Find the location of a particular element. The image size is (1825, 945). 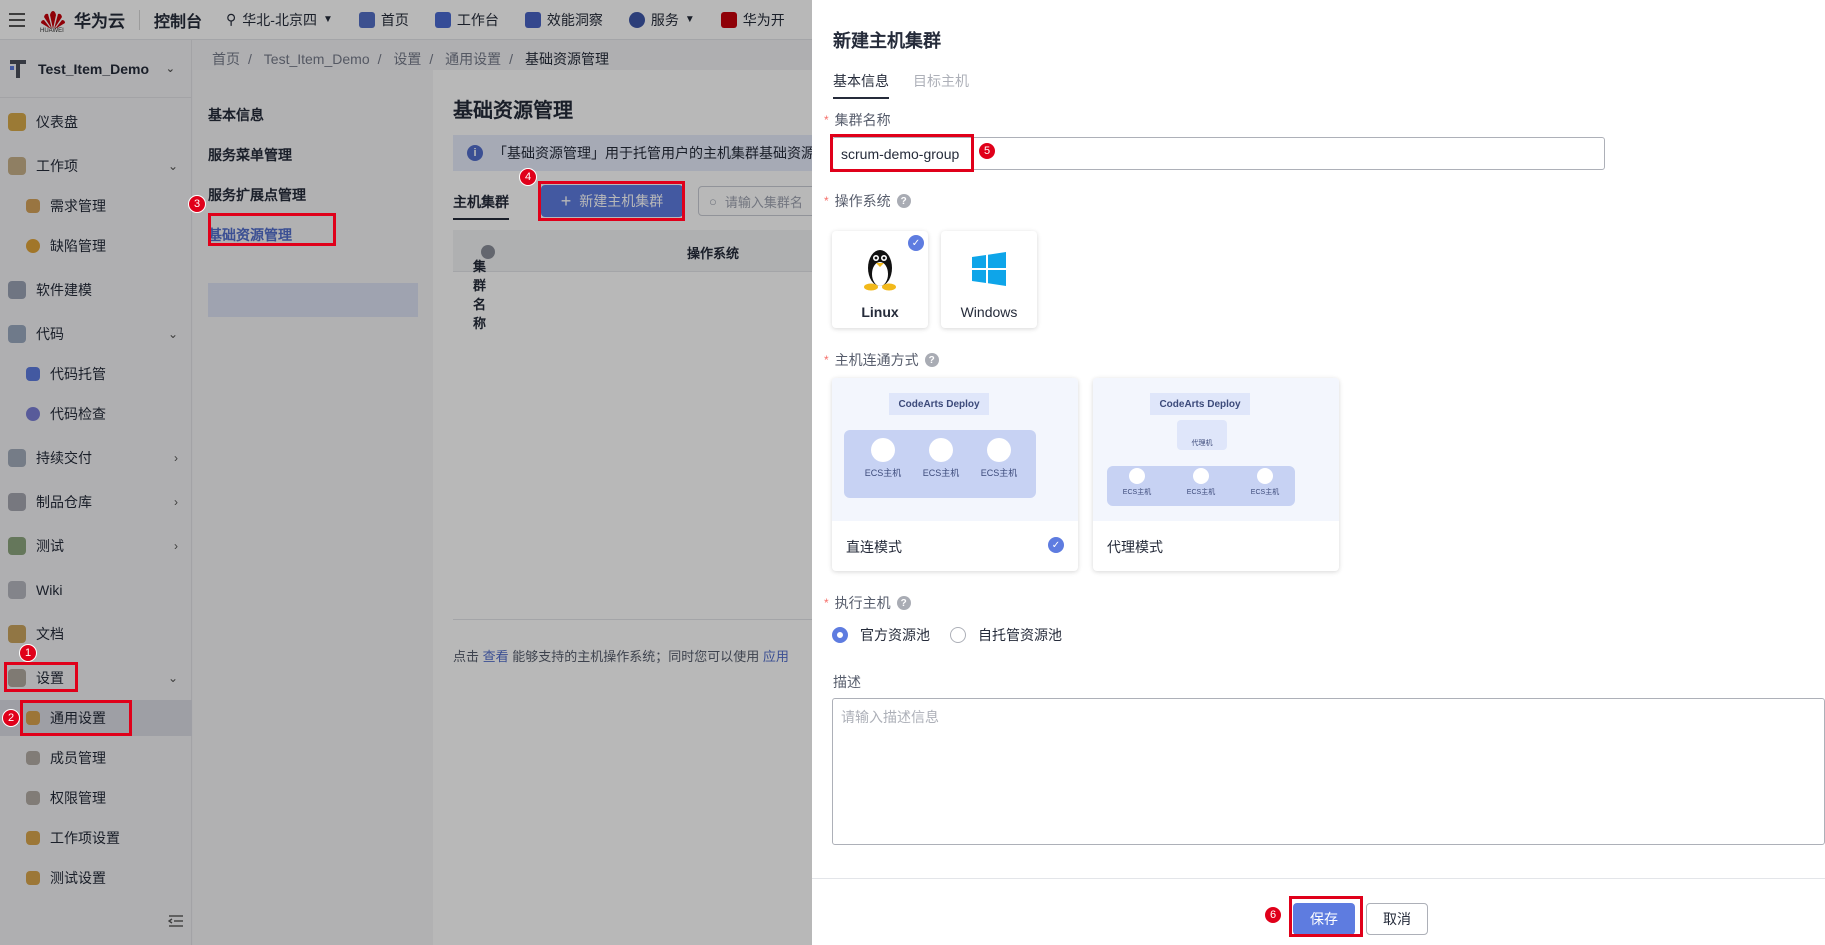

description-textarea: 请输入描述信息 is located at coordinates (1328, 771).